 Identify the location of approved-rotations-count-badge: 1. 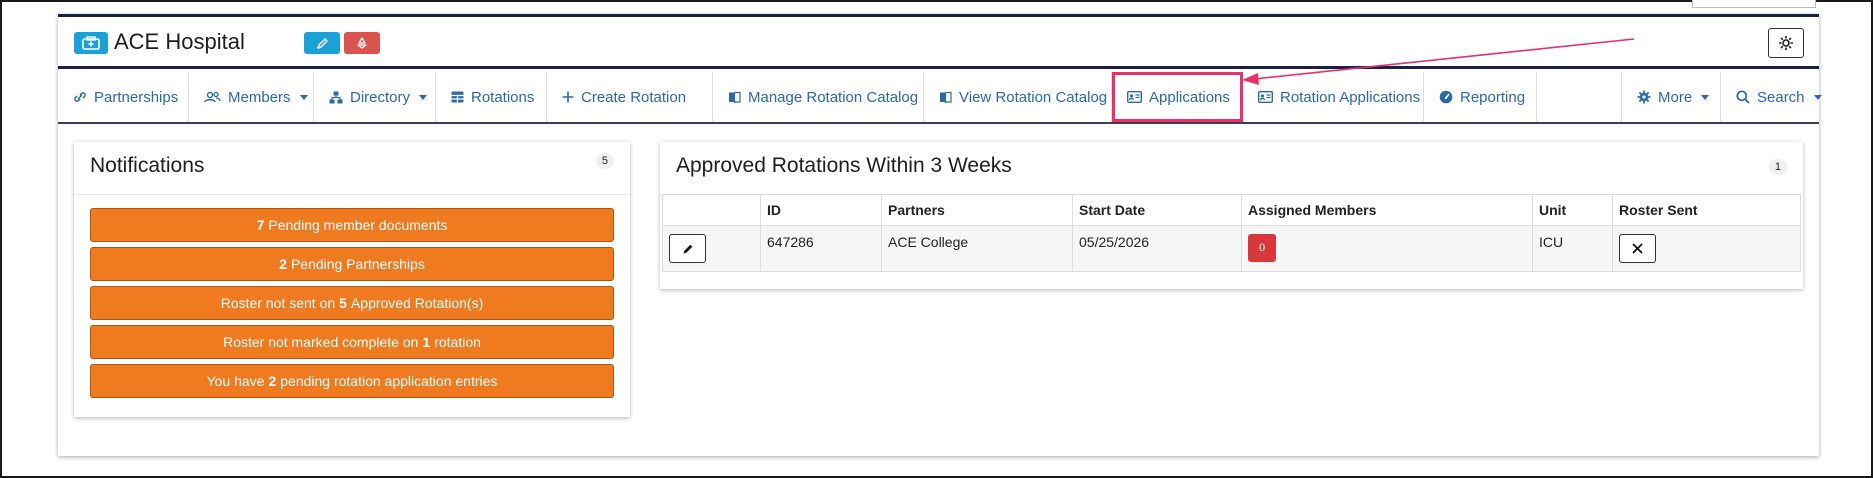
(1777, 167).